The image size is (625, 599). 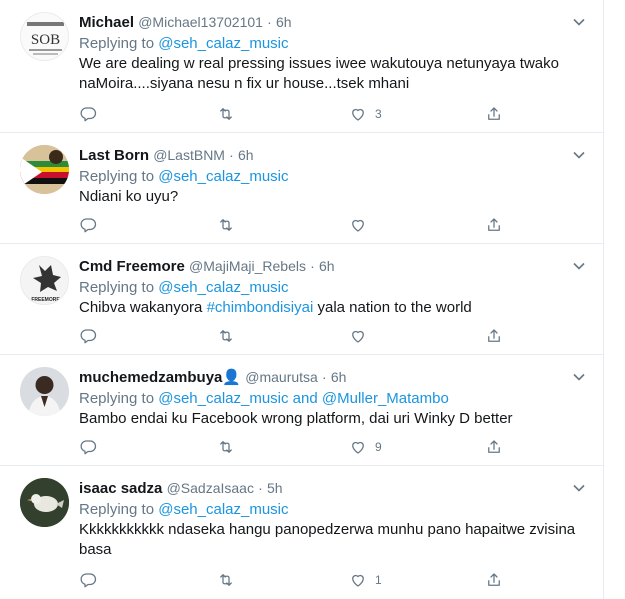 I want to click on tweet-text-line: basa, so click(x=95, y=549).